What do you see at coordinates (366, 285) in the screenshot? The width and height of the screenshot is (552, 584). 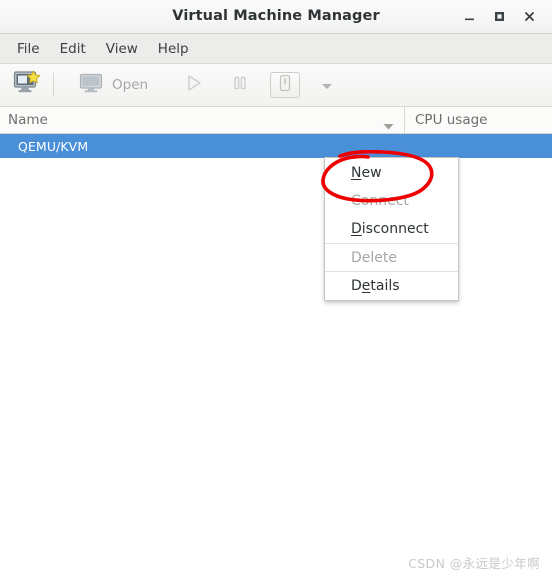 I see `context-menu-item-details-mnemonic: e` at bounding box center [366, 285].